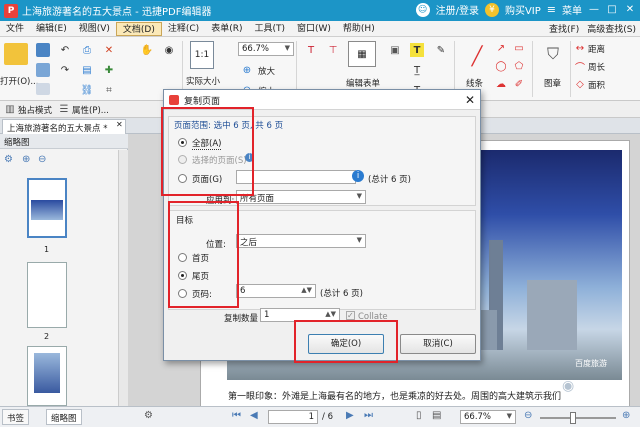 The image size is (640, 427). I want to click on find-button: 查找(F), so click(564, 28).